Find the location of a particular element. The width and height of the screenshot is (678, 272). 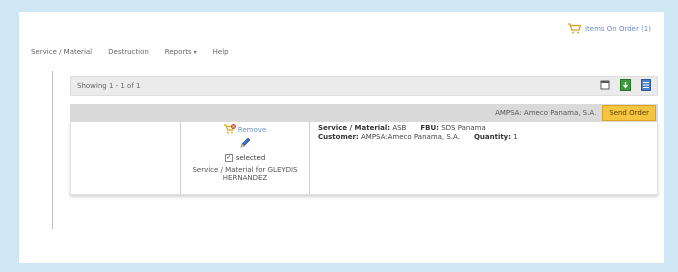

customer-header-name: AMPSA: Ameco Panama, S.A. is located at coordinates (546, 113).